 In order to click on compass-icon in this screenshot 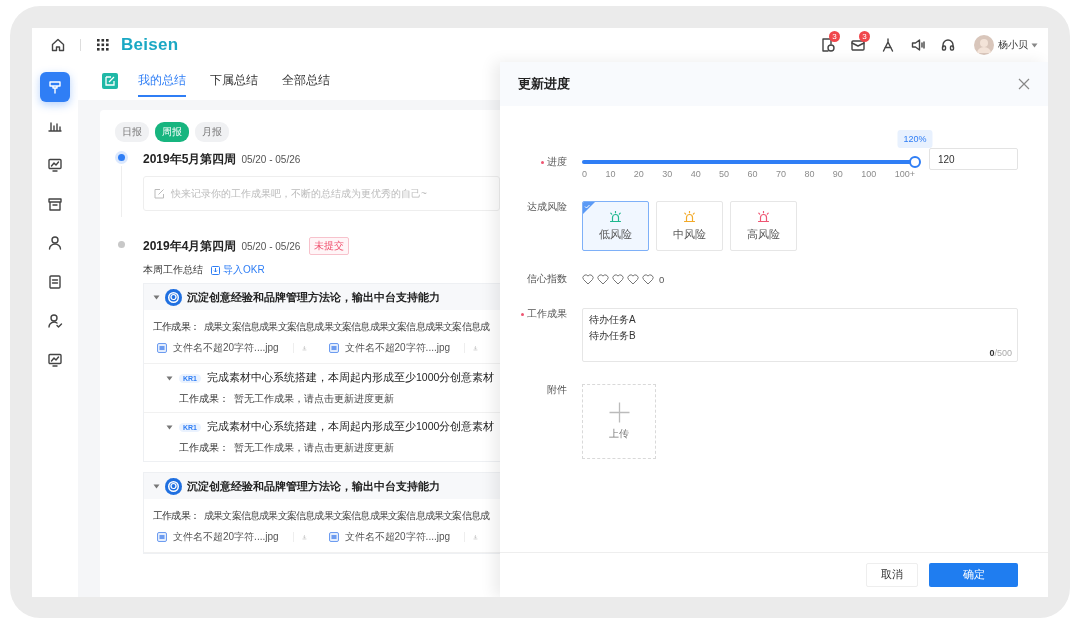, I will do `click(888, 45)`.